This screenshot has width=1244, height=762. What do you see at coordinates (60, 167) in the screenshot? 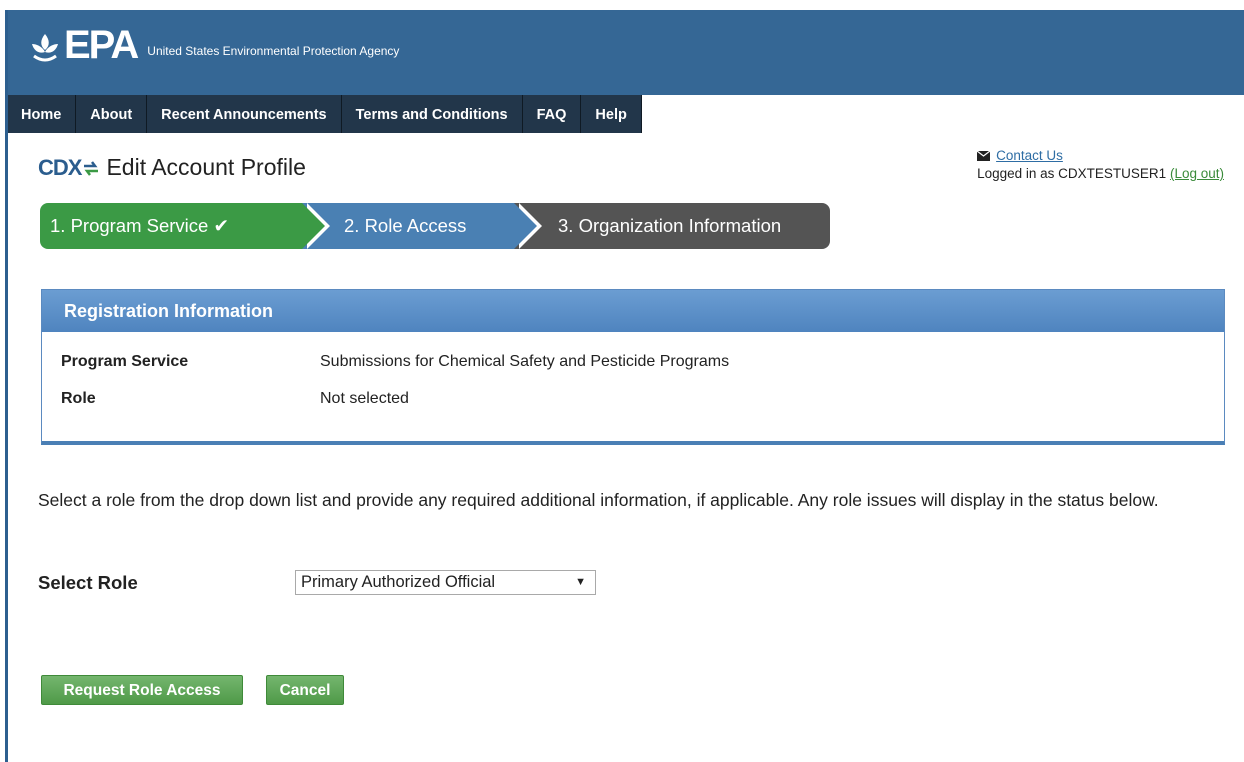
I see `cdx-wordmark: CDX` at bounding box center [60, 167].